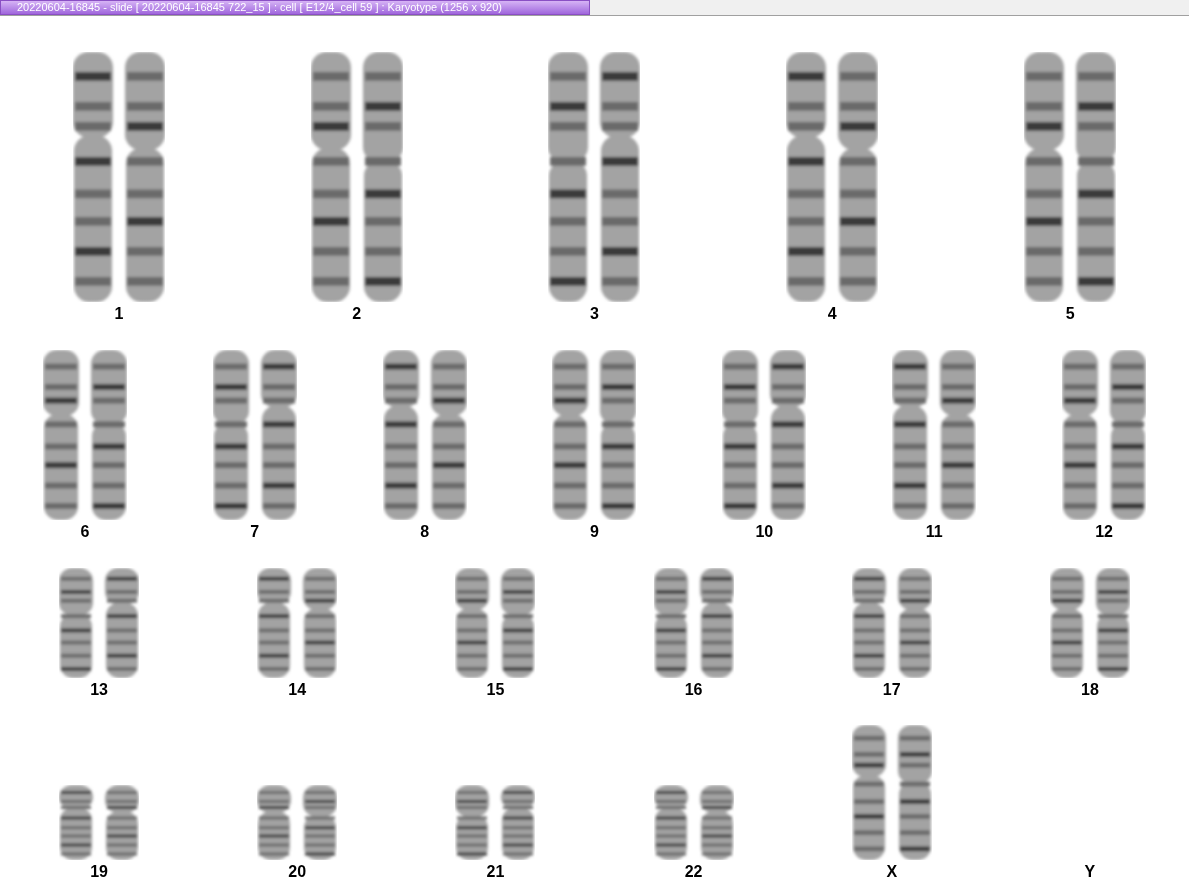  What do you see at coordinates (297, 872) in the screenshot?
I see `chromosome-number: 20` at bounding box center [297, 872].